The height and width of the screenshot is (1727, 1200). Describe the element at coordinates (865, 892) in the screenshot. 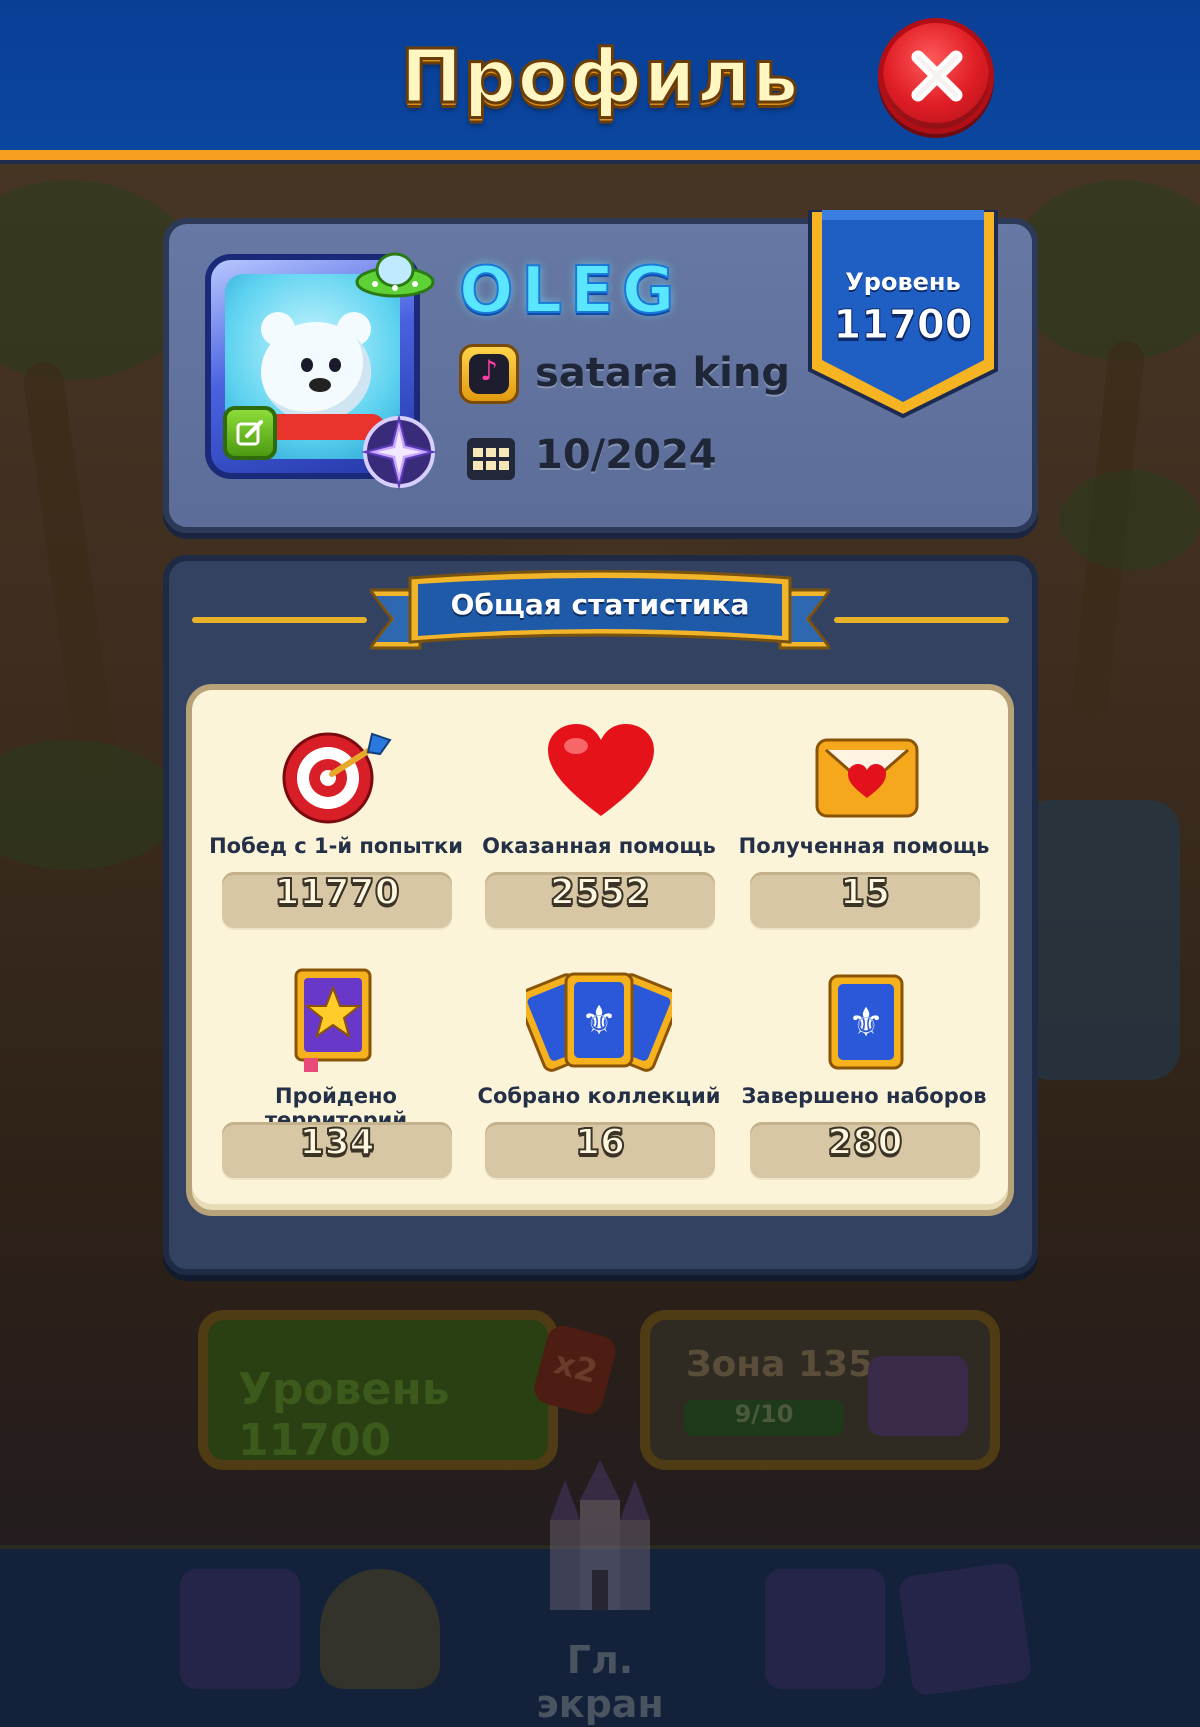

I see `stat-value: 15` at that location.